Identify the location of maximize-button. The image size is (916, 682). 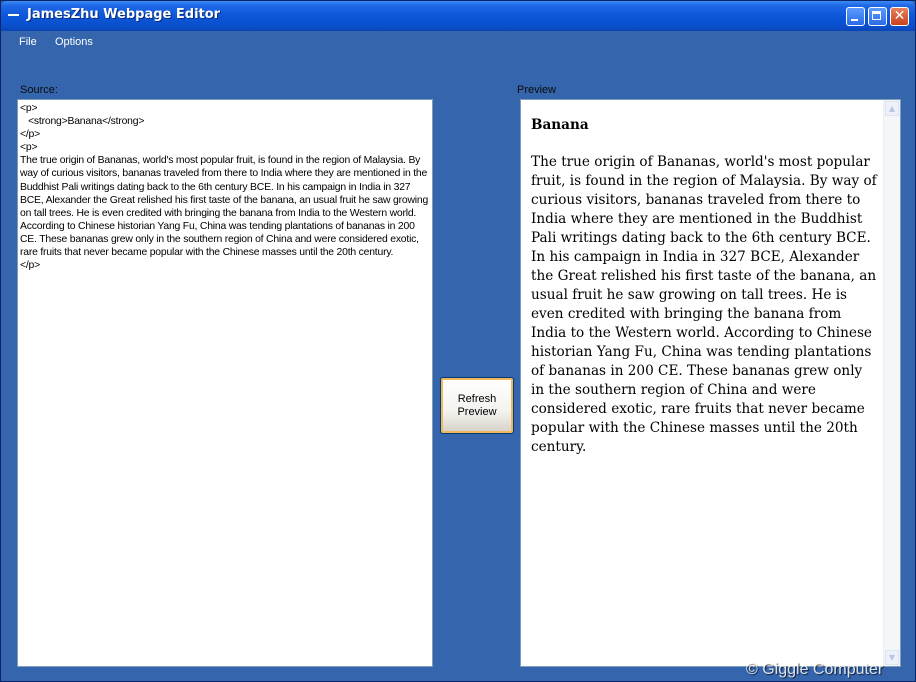
(877, 16).